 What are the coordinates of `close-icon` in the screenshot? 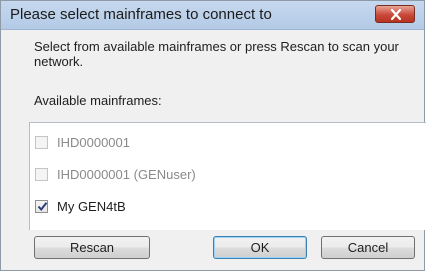 It's located at (396, 14).